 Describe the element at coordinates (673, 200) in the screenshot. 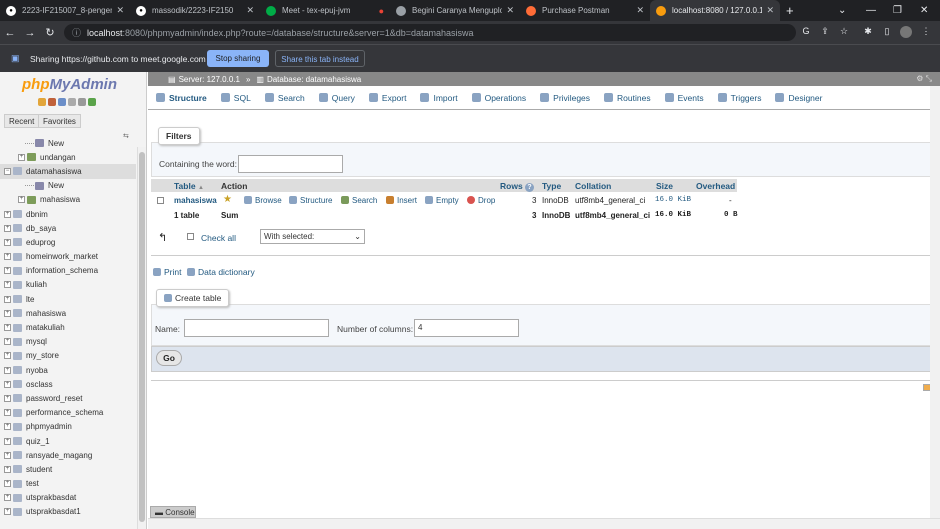

I see `row-size: 16.0 KiB` at that location.